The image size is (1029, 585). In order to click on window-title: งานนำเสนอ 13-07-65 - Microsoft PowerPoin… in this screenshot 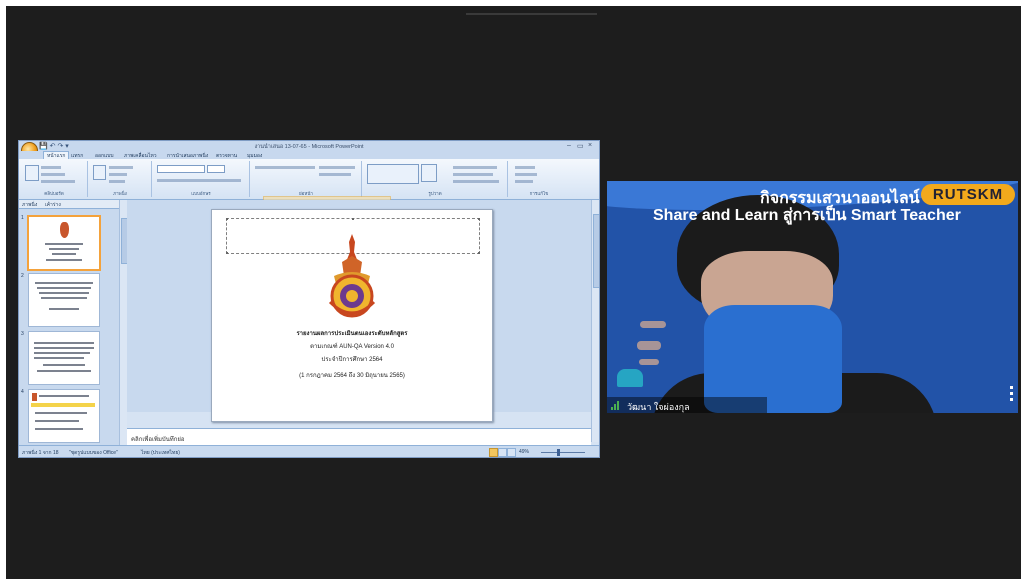, I will do `click(309, 147)`.